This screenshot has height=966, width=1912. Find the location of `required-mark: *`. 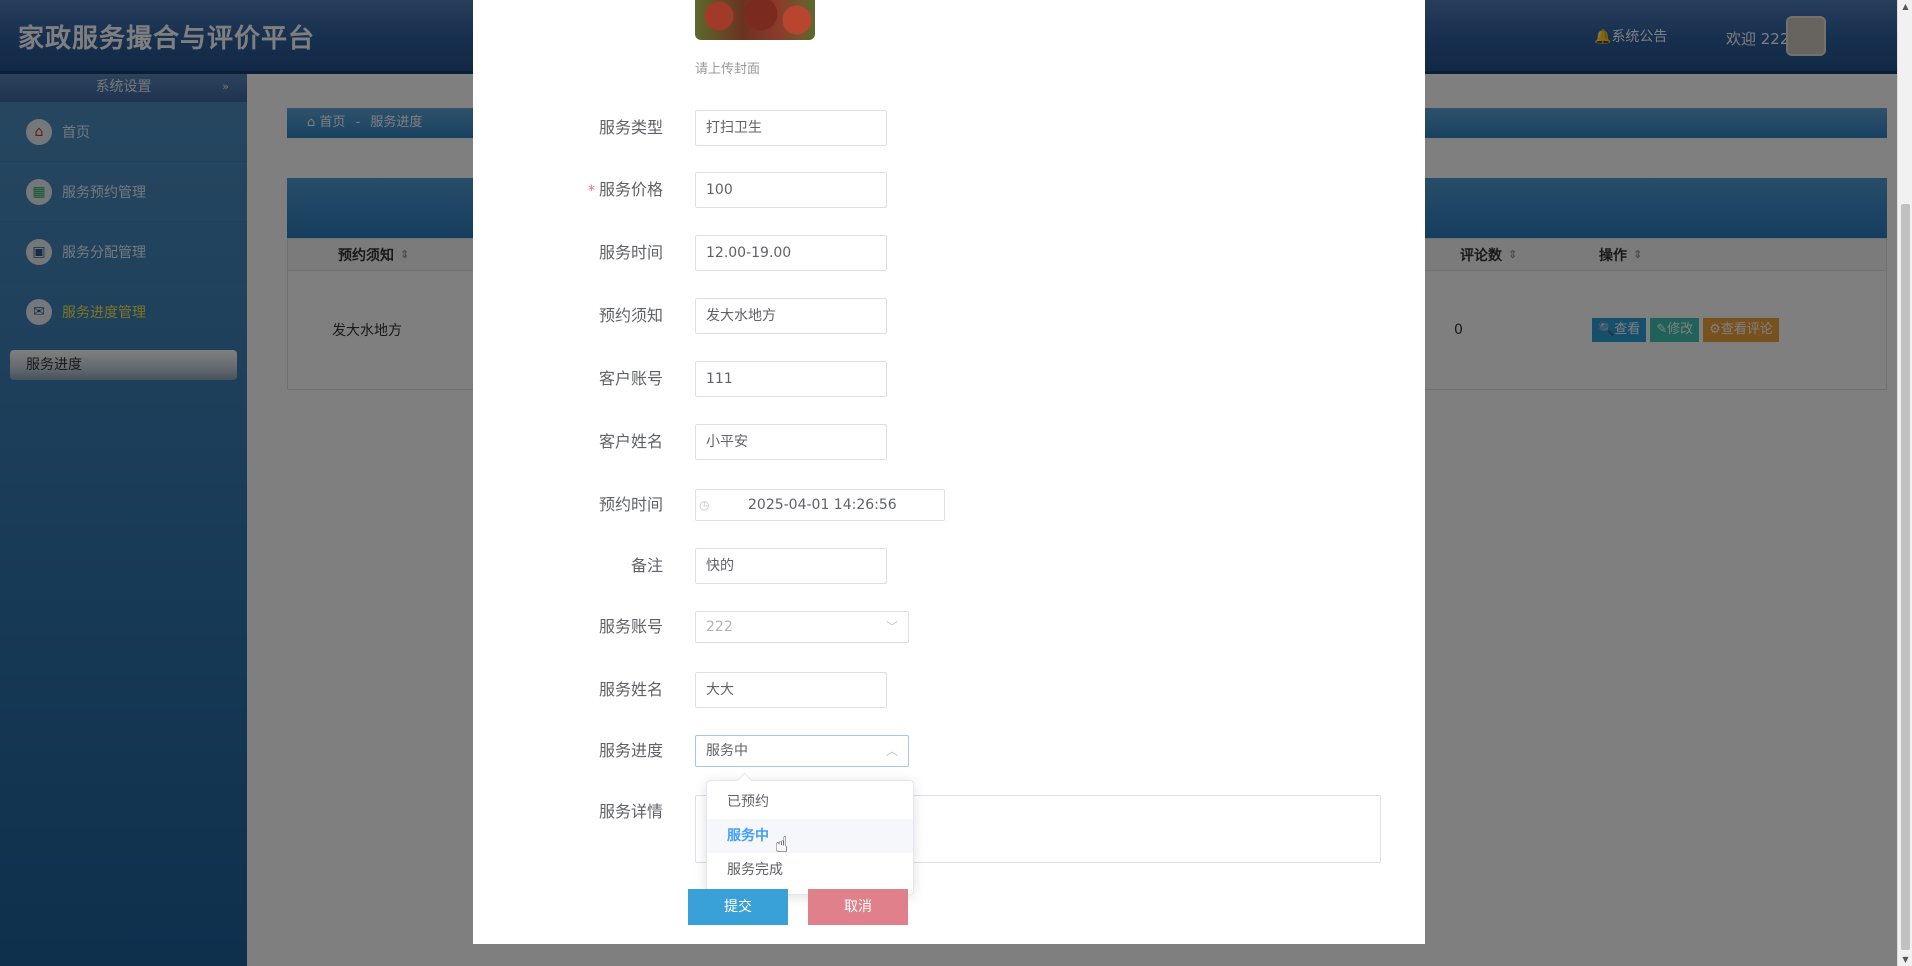

required-mark: * is located at coordinates (591, 191).